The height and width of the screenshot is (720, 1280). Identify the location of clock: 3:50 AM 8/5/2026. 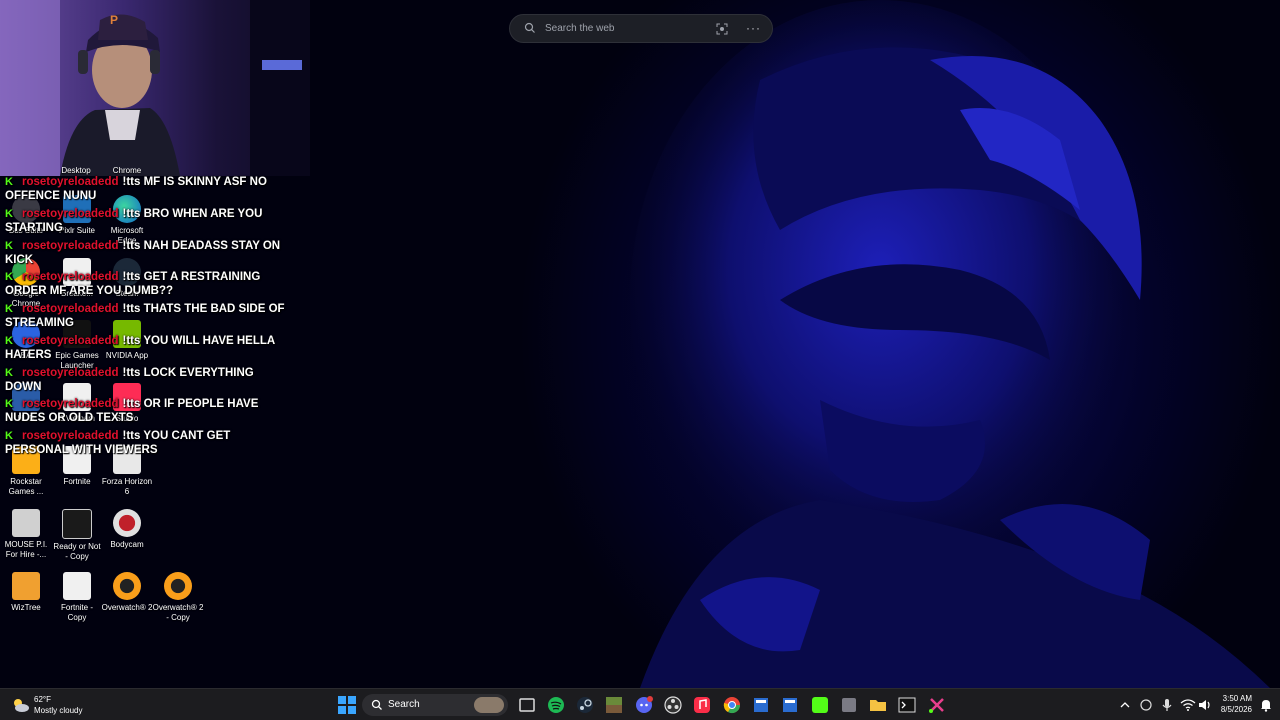
(1236, 704).